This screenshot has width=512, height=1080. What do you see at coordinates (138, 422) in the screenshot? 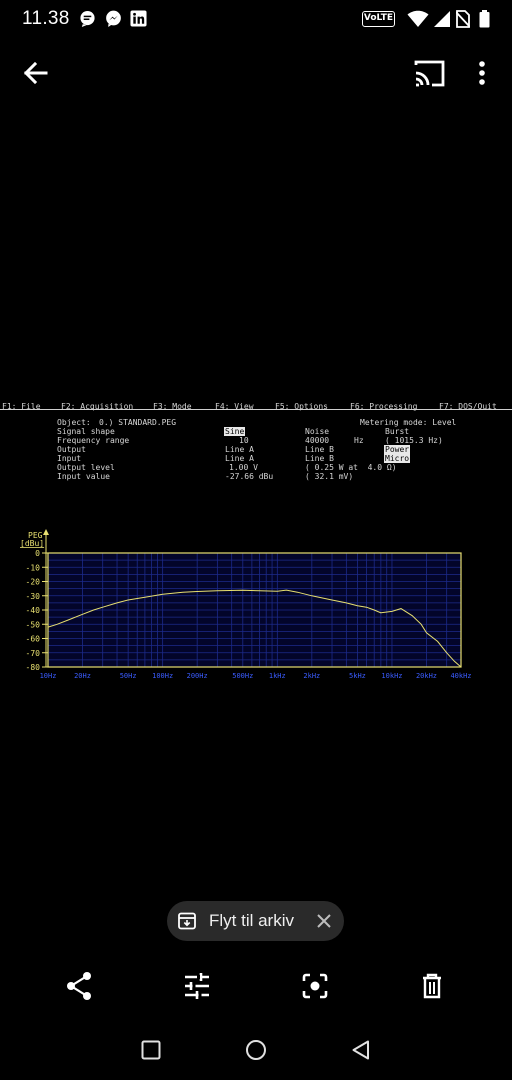
I see `object-value: 0.) STANDARD.PEG` at bounding box center [138, 422].